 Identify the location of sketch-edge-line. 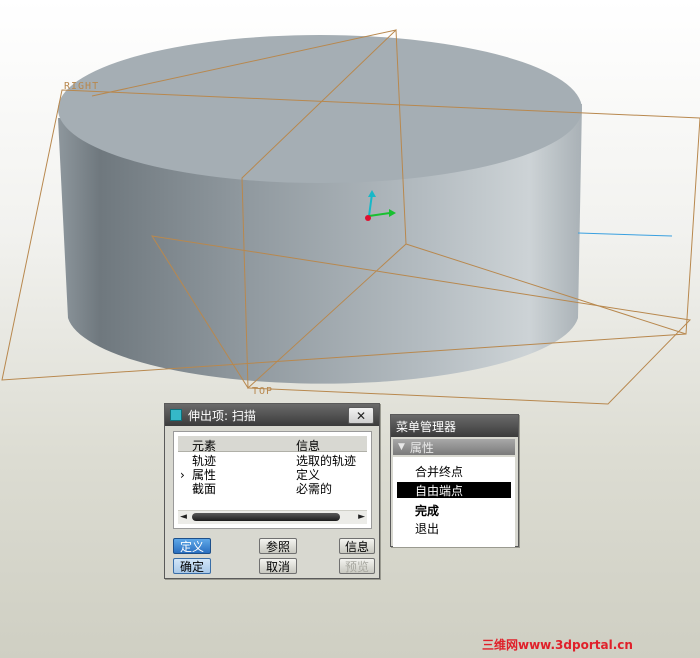
(625, 234).